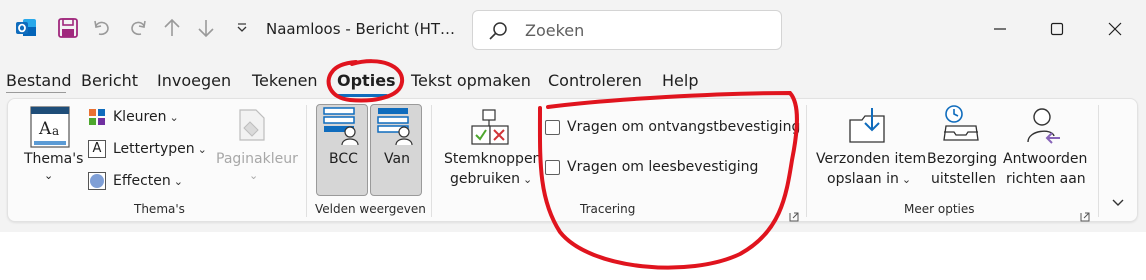  I want to click on annotation-circle-opties-tab, so click(365, 81).